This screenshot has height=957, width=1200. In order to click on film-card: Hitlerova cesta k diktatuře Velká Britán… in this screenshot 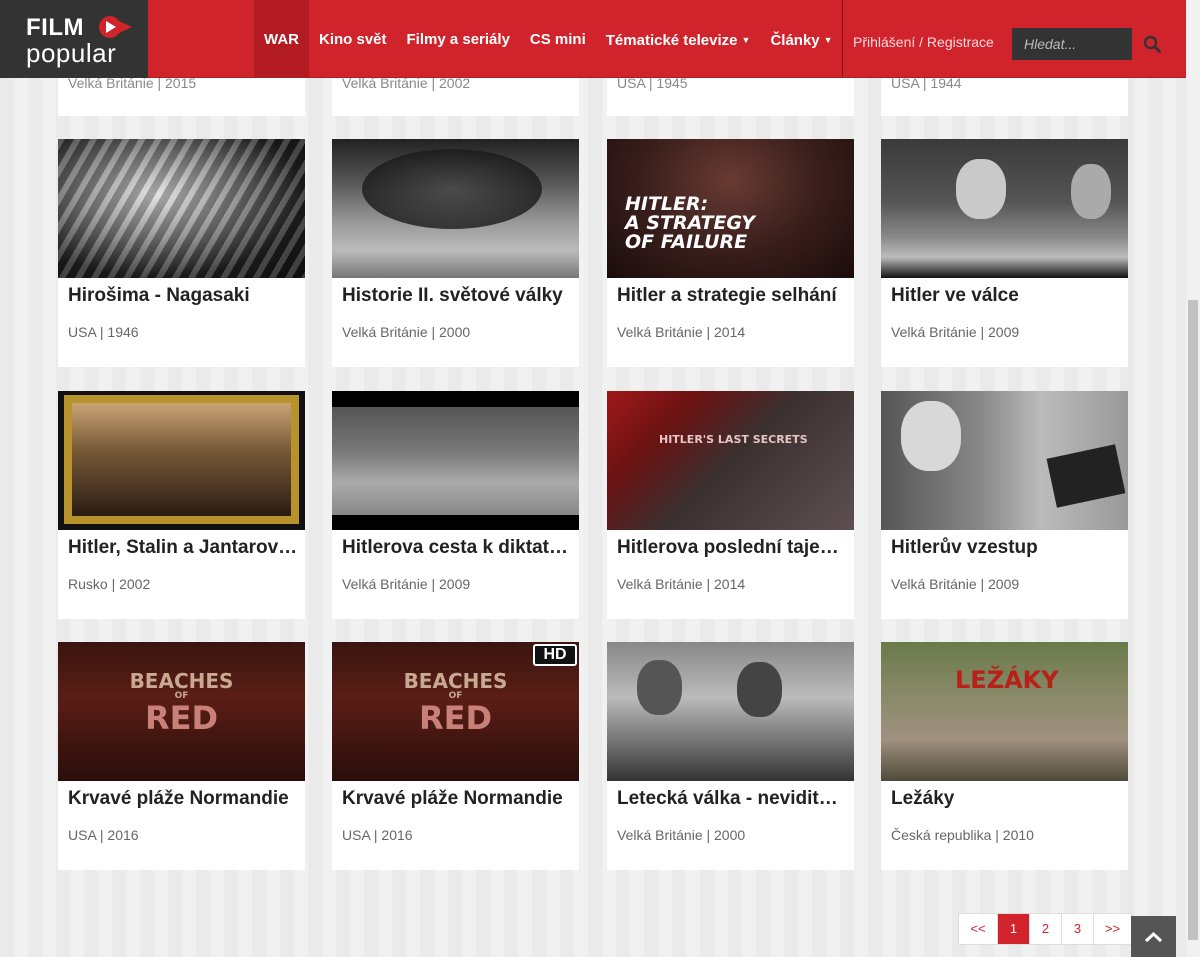, I will do `click(455, 505)`.